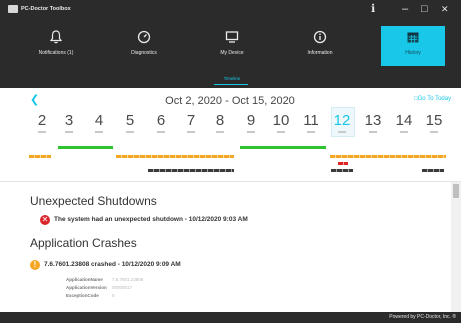  I want to click on date-range-title: Oct 2, 2020 - Oct 15, 2020, so click(230, 101).